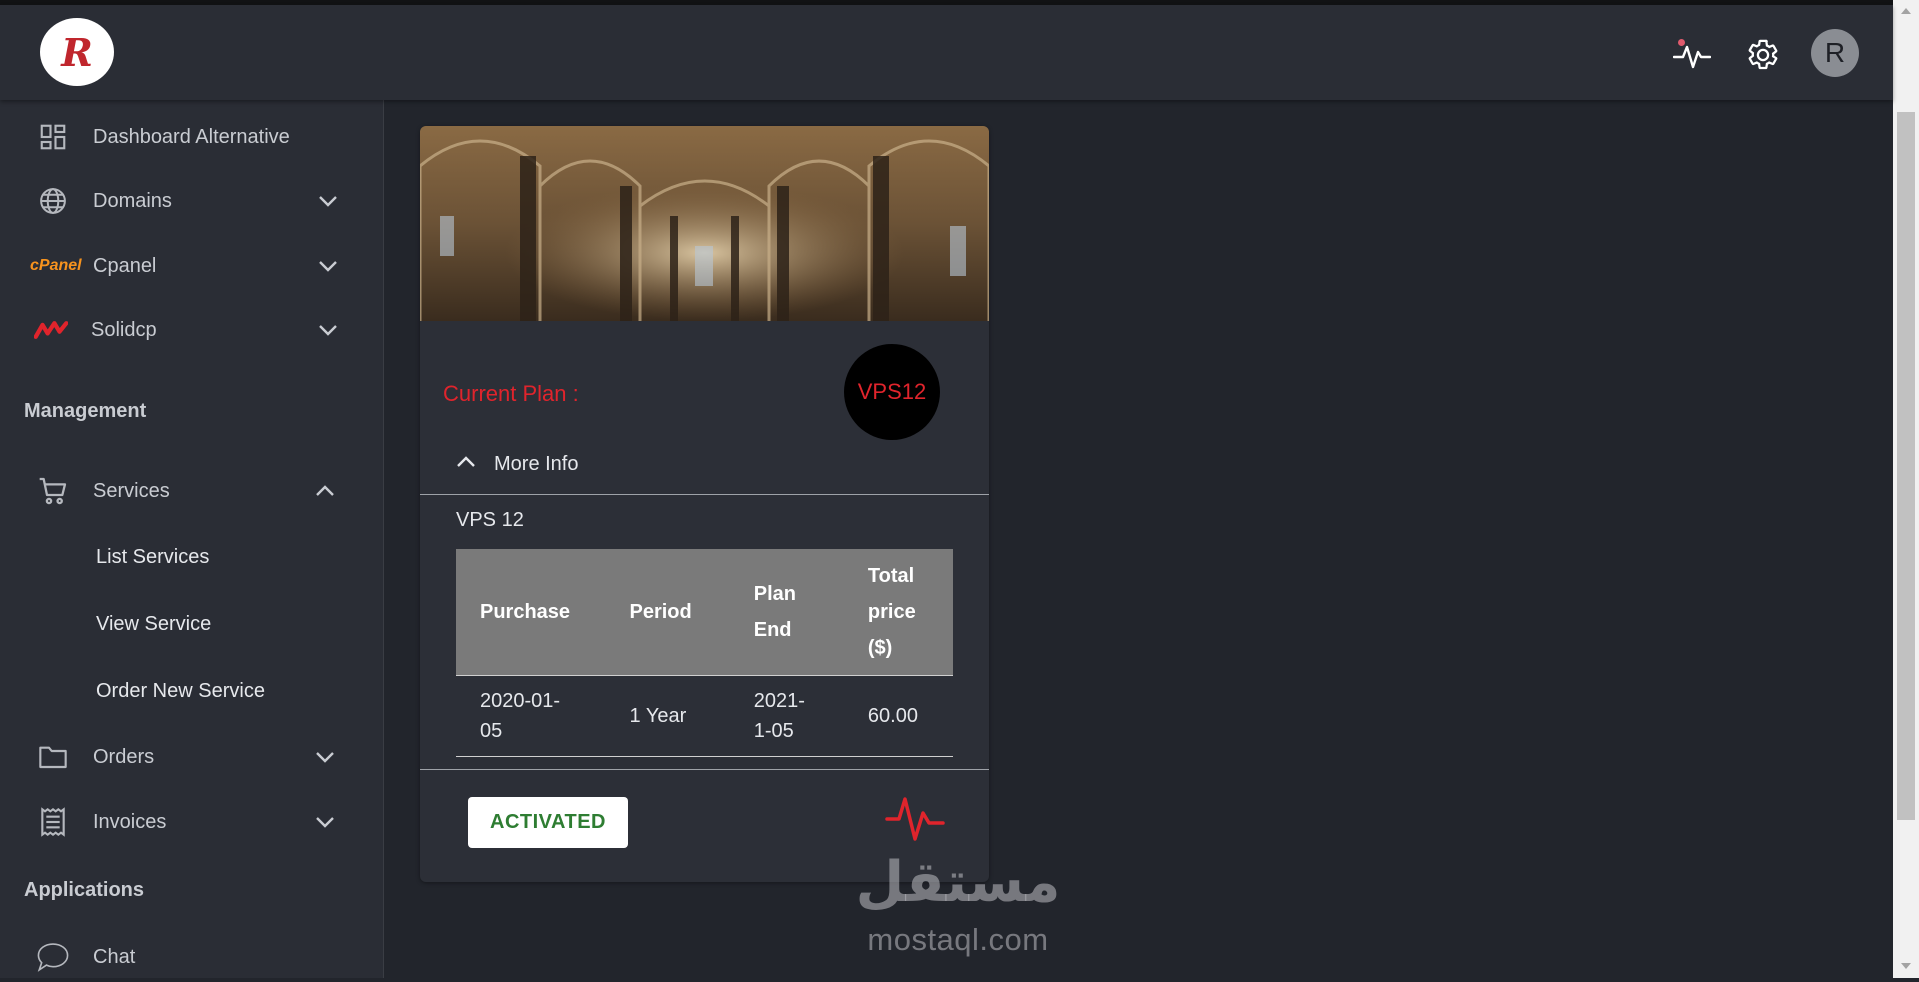 The height and width of the screenshot is (982, 1919). Describe the element at coordinates (191, 266) in the screenshot. I see `sidebar-item-cpanel: cPanel Cpanel` at that location.